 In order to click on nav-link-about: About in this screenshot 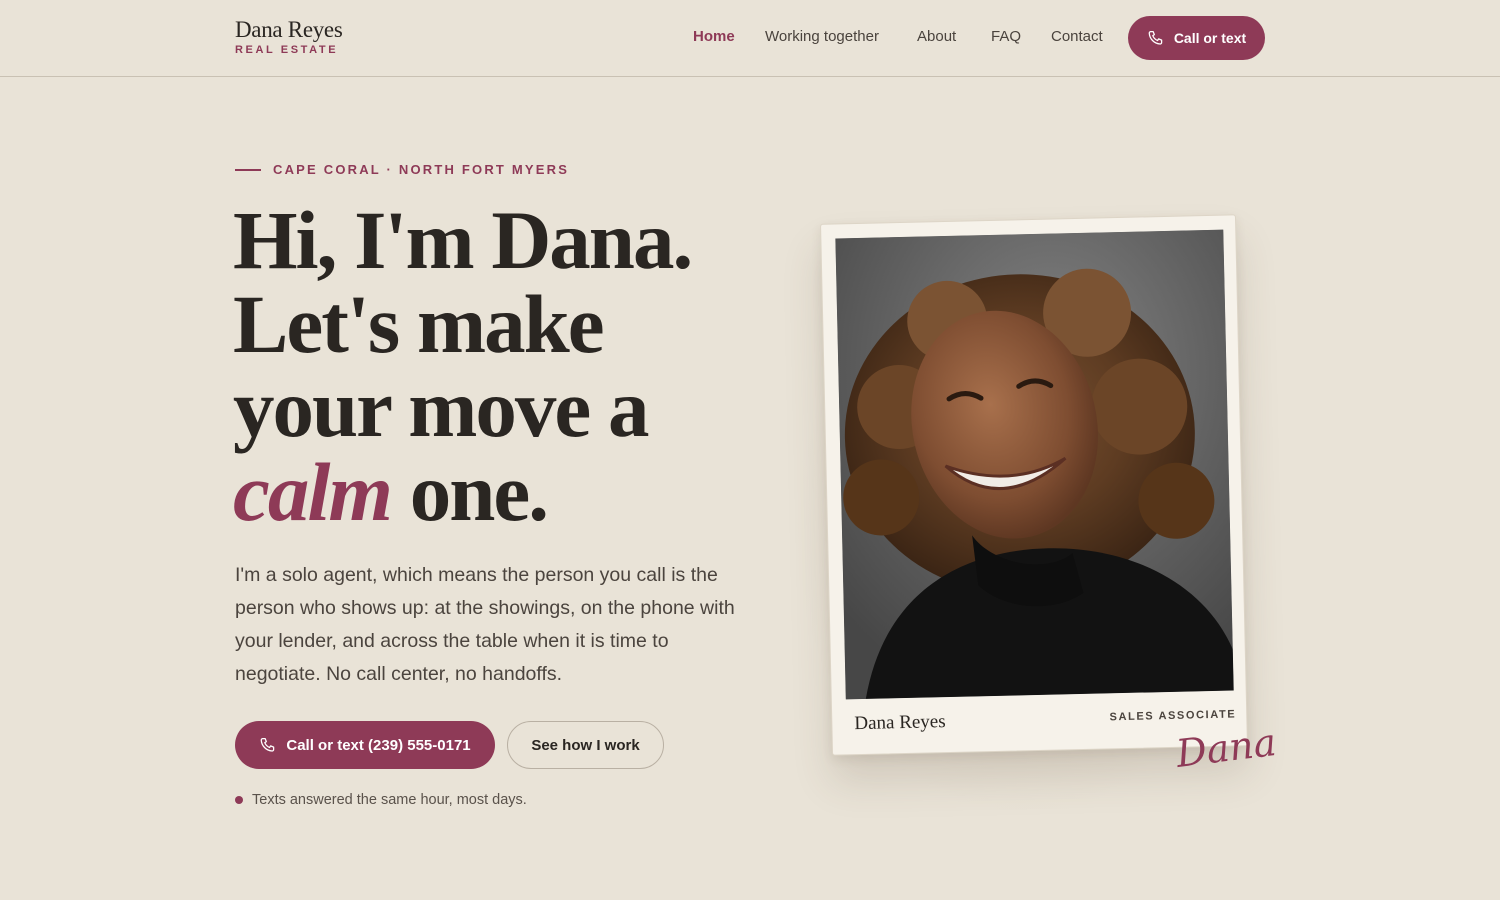, I will do `click(936, 37)`.